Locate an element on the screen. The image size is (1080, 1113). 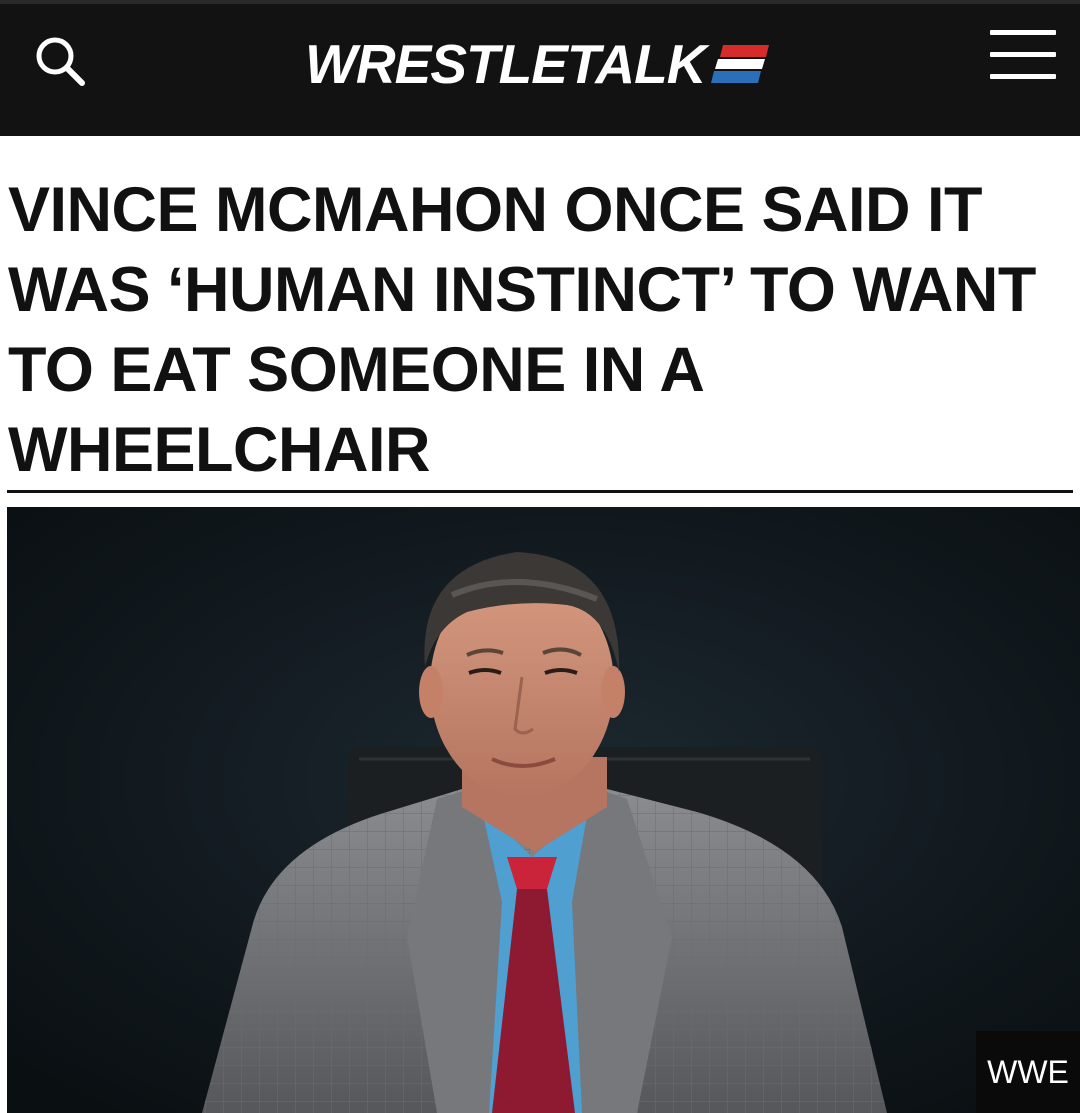
logo-text: WRESTLETALK is located at coordinates (505, 63).